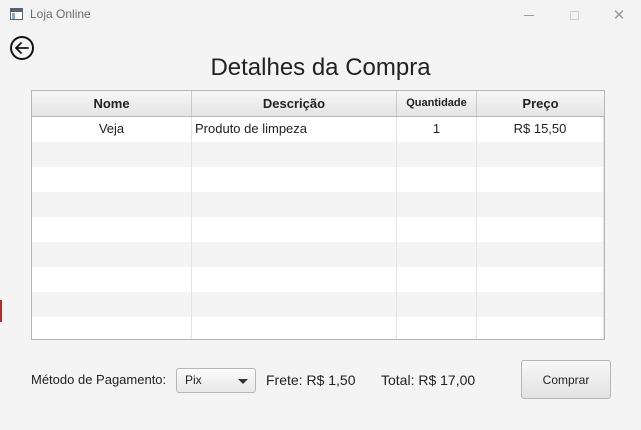  I want to click on payment-method-select: Pix, so click(216, 380).